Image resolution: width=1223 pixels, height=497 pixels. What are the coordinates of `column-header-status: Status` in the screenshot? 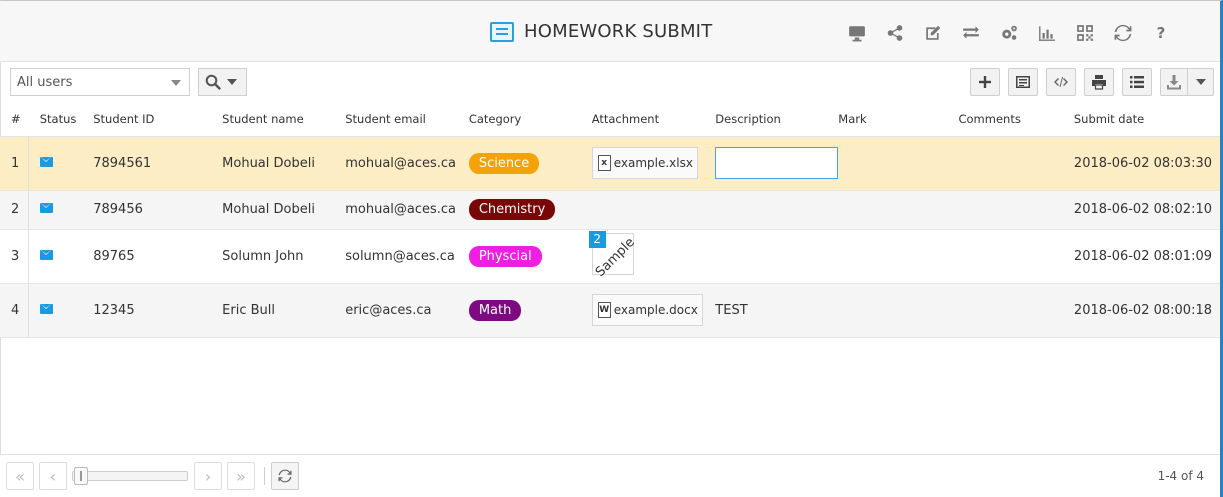 It's located at (61, 119).